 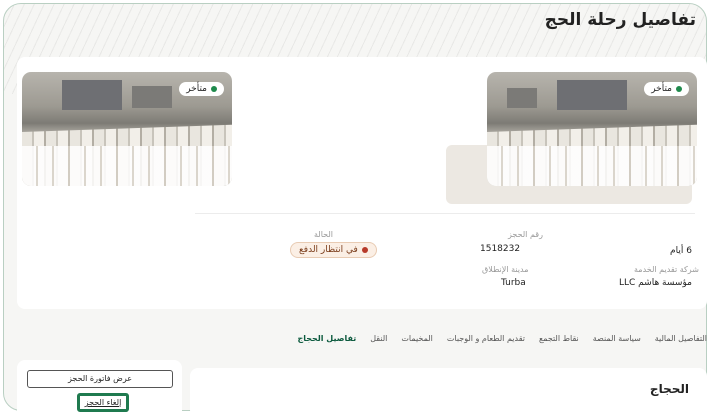 What do you see at coordinates (448, 391) in the screenshot?
I see `pilgrims-section: الحجاج` at bounding box center [448, 391].